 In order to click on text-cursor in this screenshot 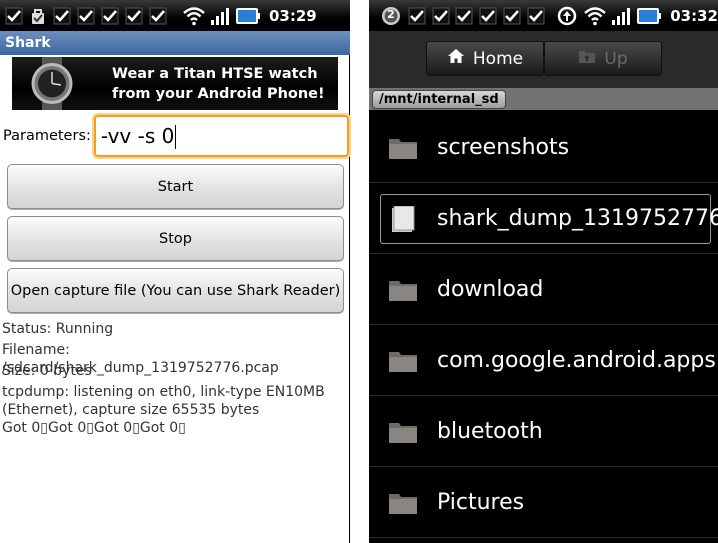, I will do `click(176, 137)`.